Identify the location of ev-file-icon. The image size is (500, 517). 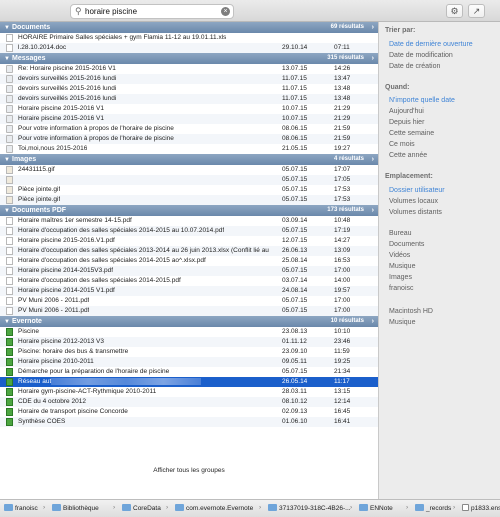
(9, 342).